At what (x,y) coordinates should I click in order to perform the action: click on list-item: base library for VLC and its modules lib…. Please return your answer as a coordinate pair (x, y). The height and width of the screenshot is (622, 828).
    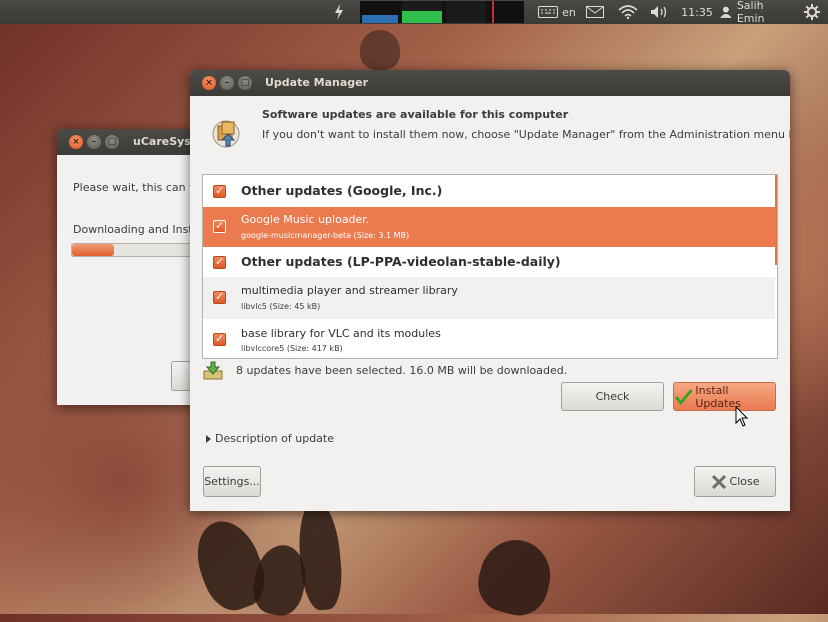
    Looking at the image, I should click on (489, 338).